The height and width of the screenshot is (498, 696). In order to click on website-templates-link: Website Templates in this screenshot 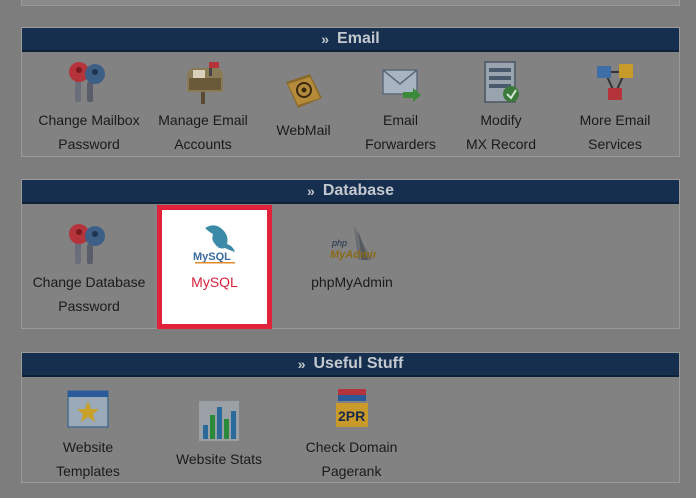, I will do `click(88, 434)`.